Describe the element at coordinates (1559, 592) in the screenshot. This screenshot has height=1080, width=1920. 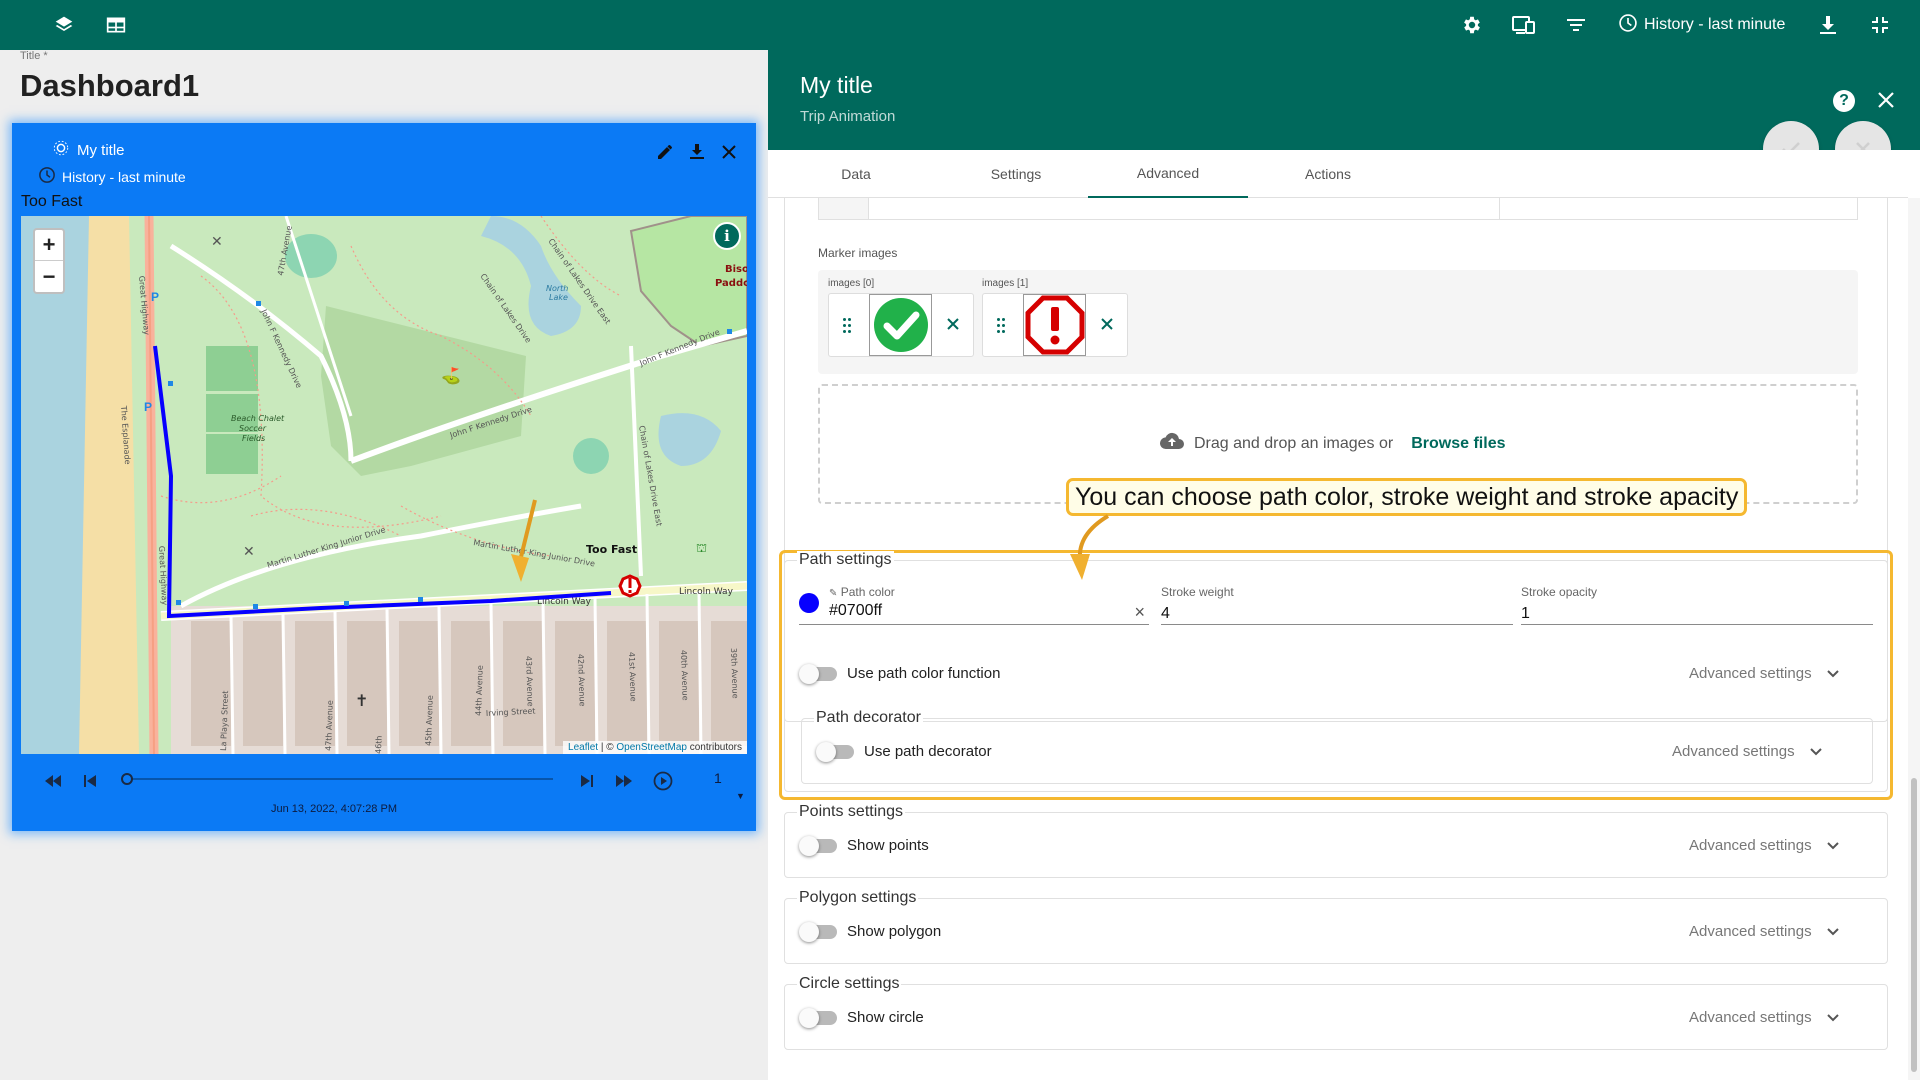
I see `stroke-opacity-label: Stroke opacity` at that location.